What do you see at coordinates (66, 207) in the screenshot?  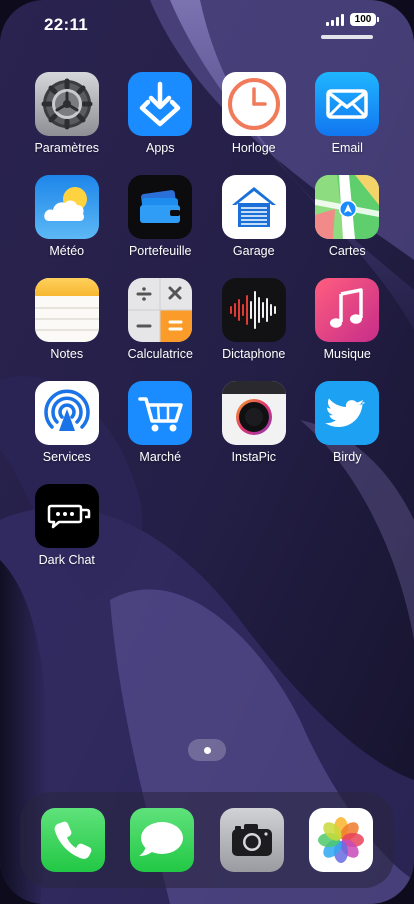 I see `weather-sun-cloud-icon` at bounding box center [66, 207].